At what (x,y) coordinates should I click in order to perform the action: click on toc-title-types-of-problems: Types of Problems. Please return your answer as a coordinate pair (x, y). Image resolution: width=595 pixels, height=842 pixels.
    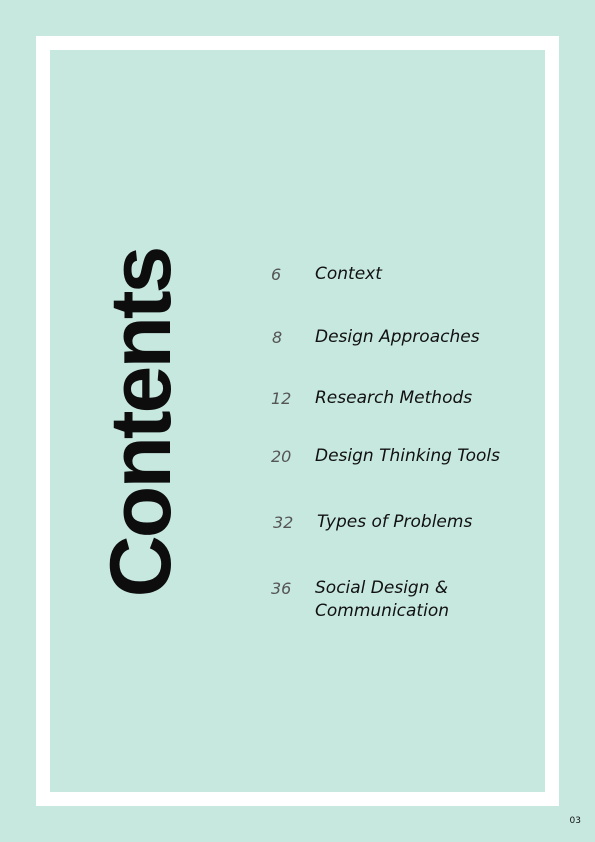
    Looking at the image, I should click on (395, 522).